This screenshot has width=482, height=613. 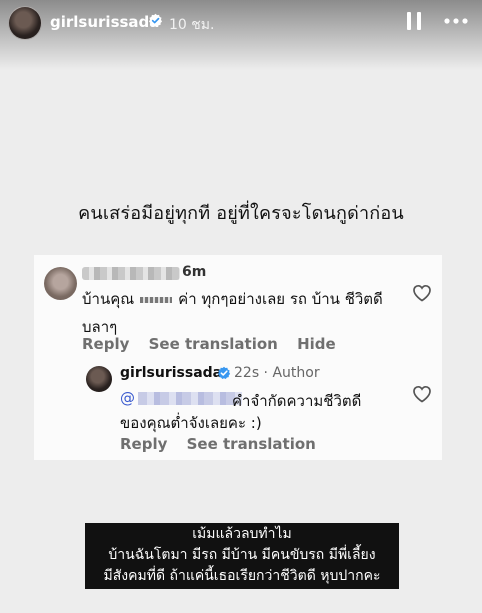 I want to click on comment-actions: Reply See translation Hide, so click(x=216, y=344).